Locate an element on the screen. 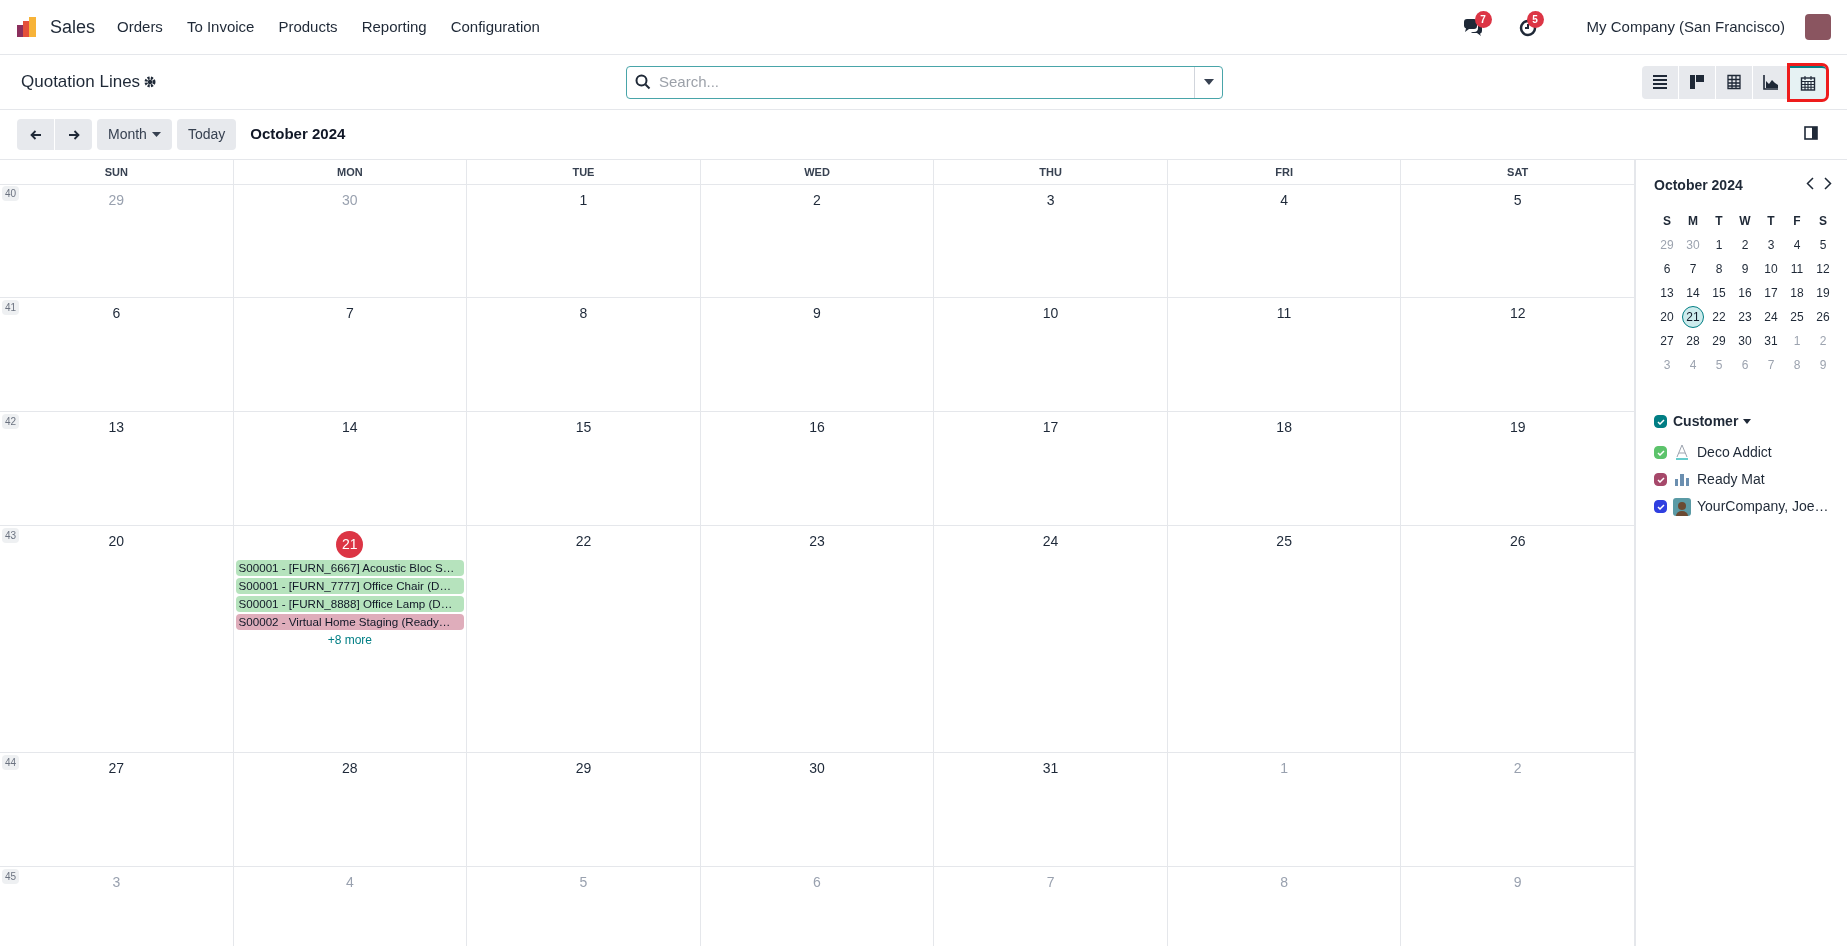 This screenshot has width=1847, height=946. day-number: 9 is located at coordinates (817, 316).